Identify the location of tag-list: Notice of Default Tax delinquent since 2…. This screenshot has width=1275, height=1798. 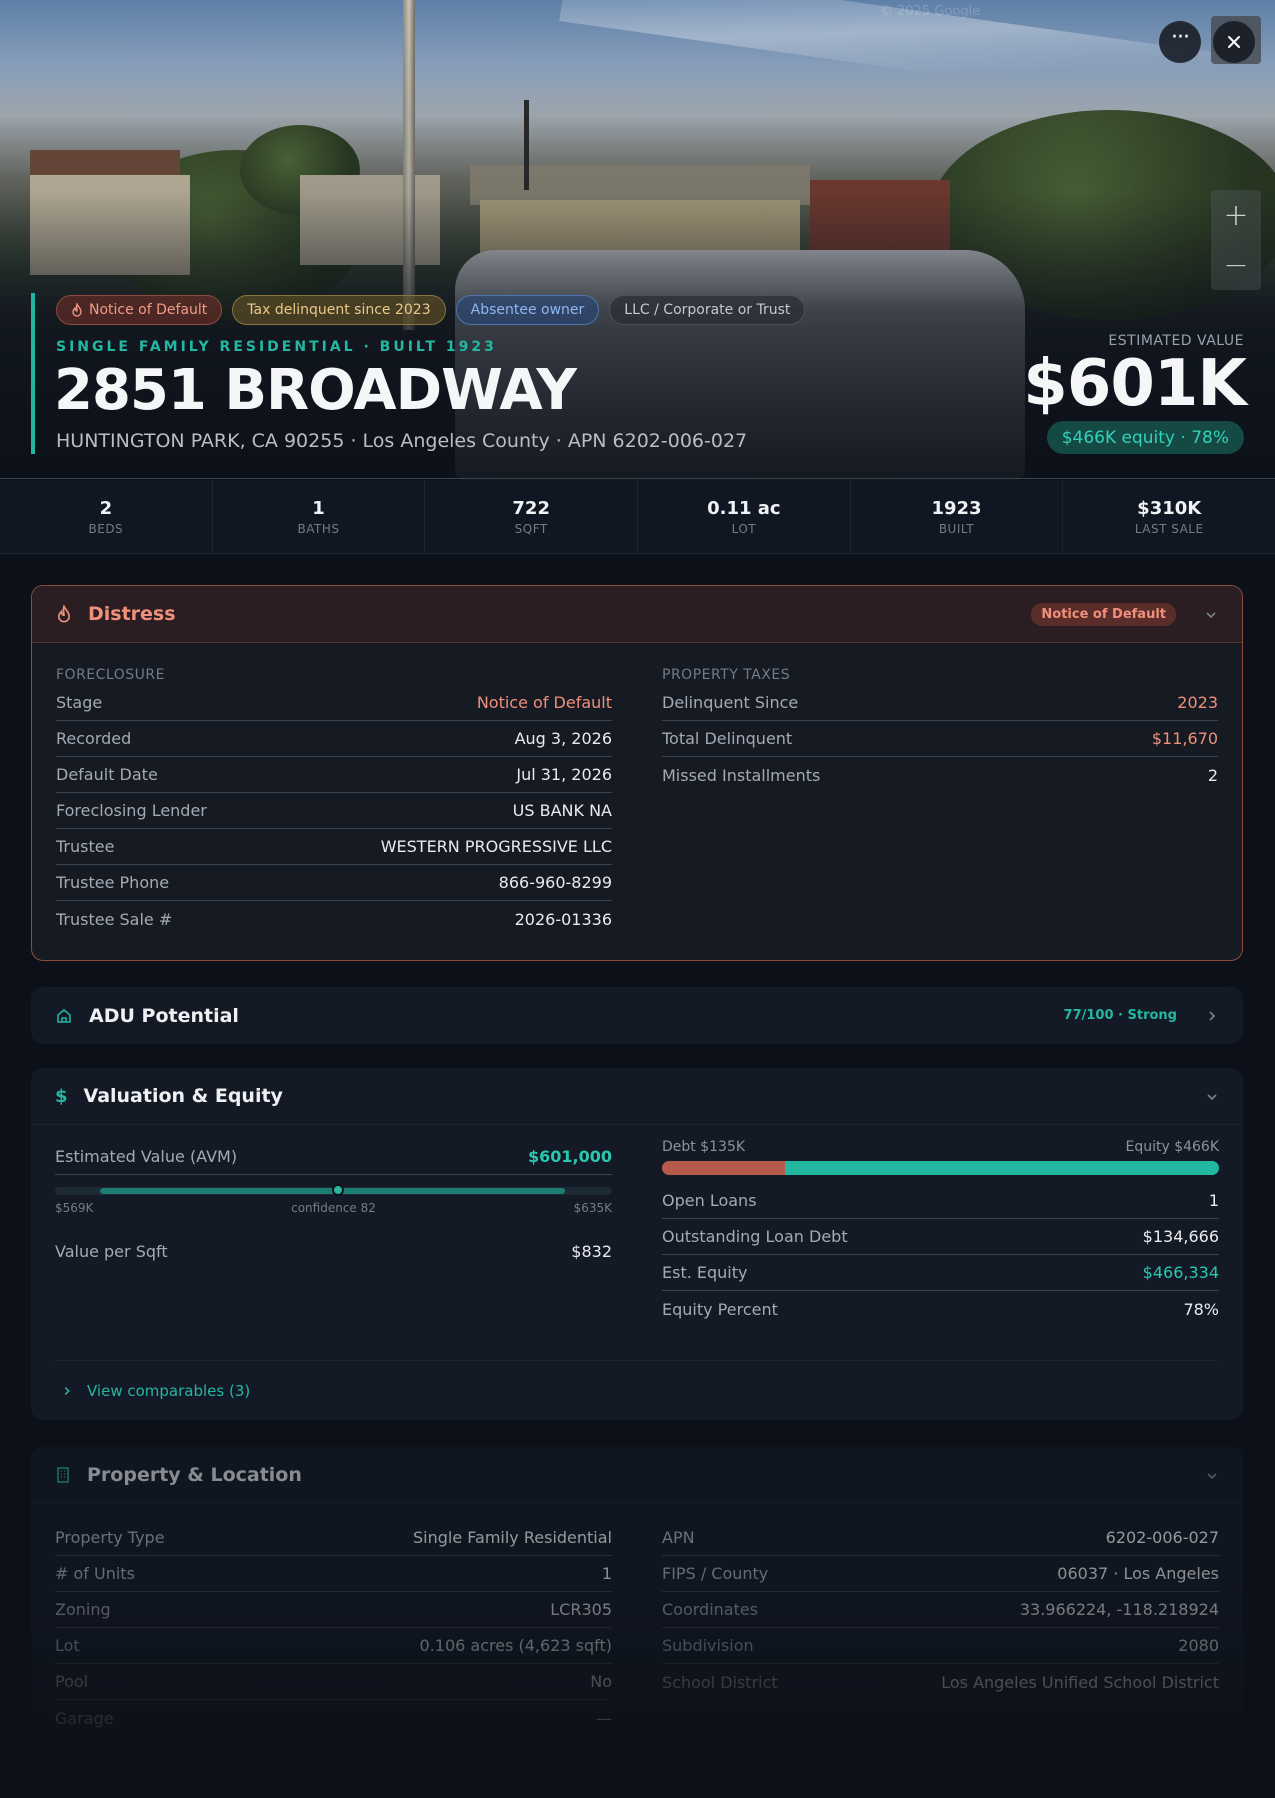
(431, 310).